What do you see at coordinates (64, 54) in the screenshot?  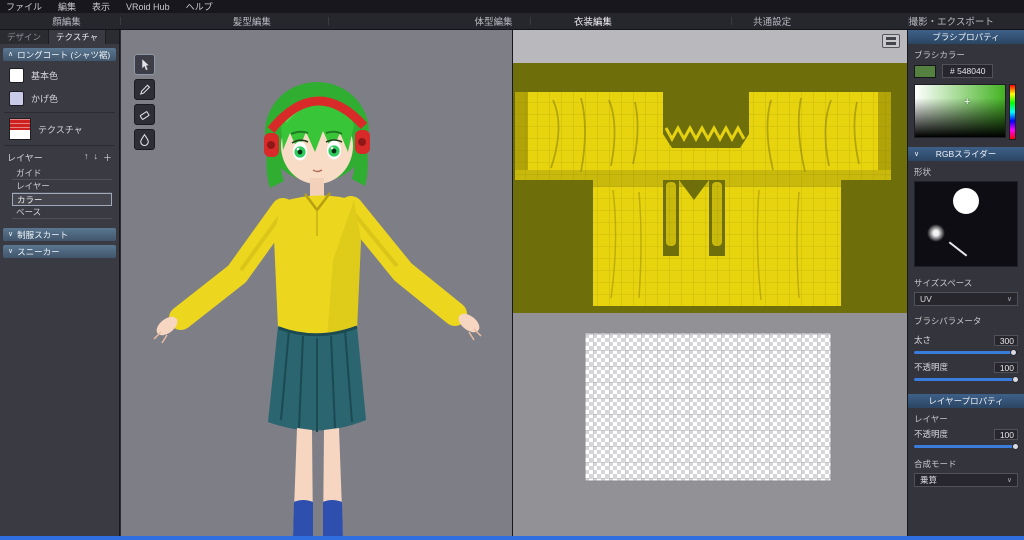 I see `section-title: ロングコート (シャツ裾)` at bounding box center [64, 54].